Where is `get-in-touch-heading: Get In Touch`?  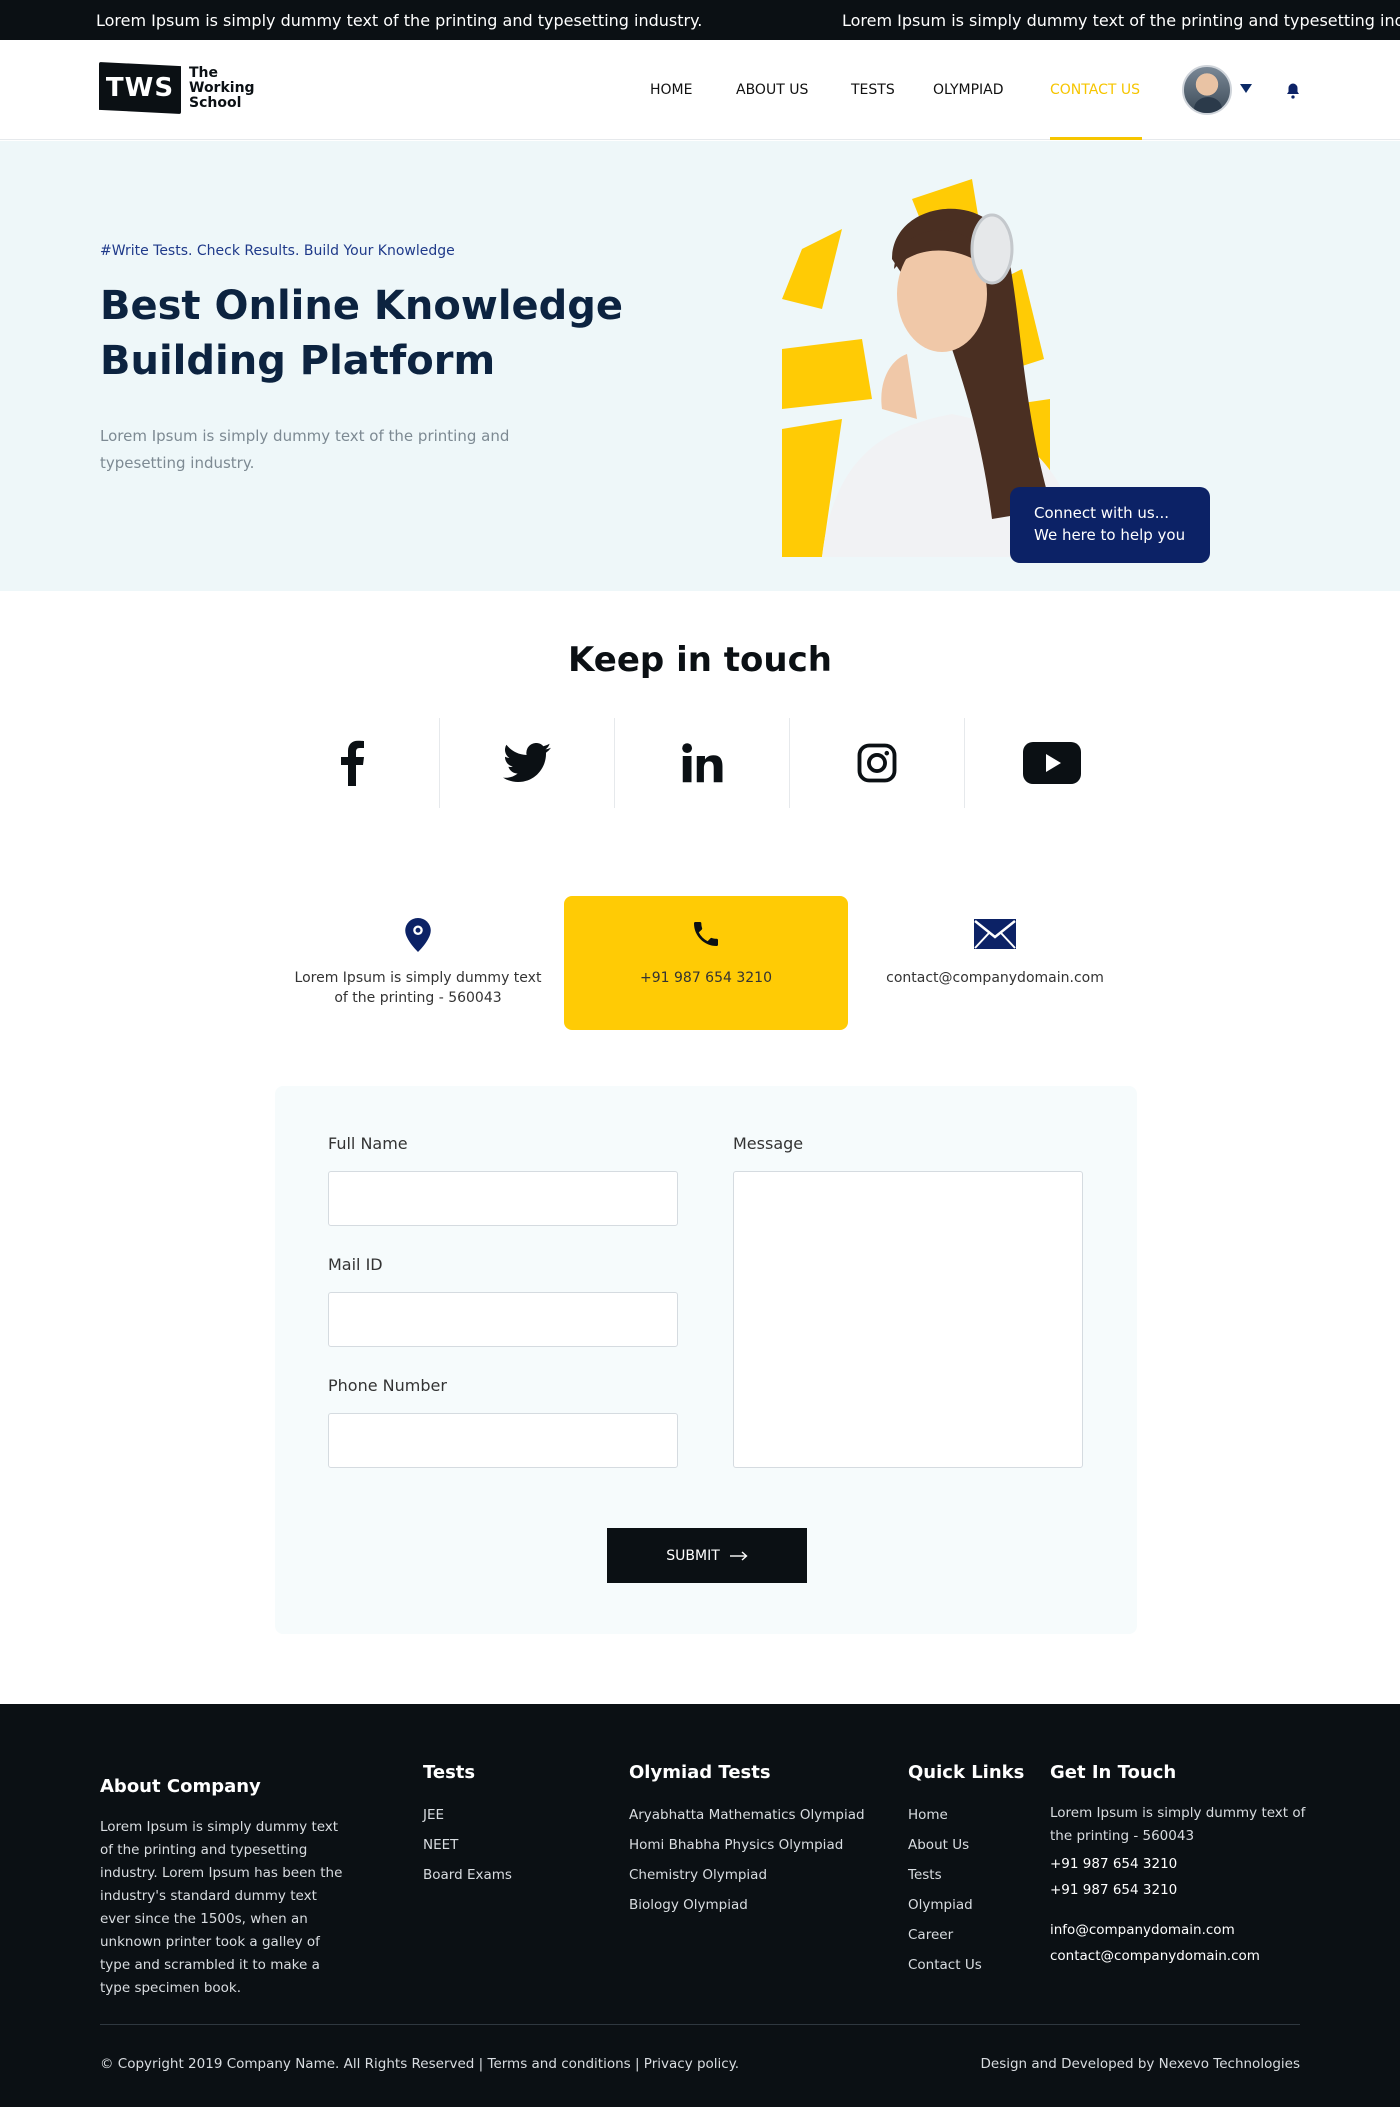 get-in-touch-heading: Get In Touch is located at coordinates (1113, 1772).